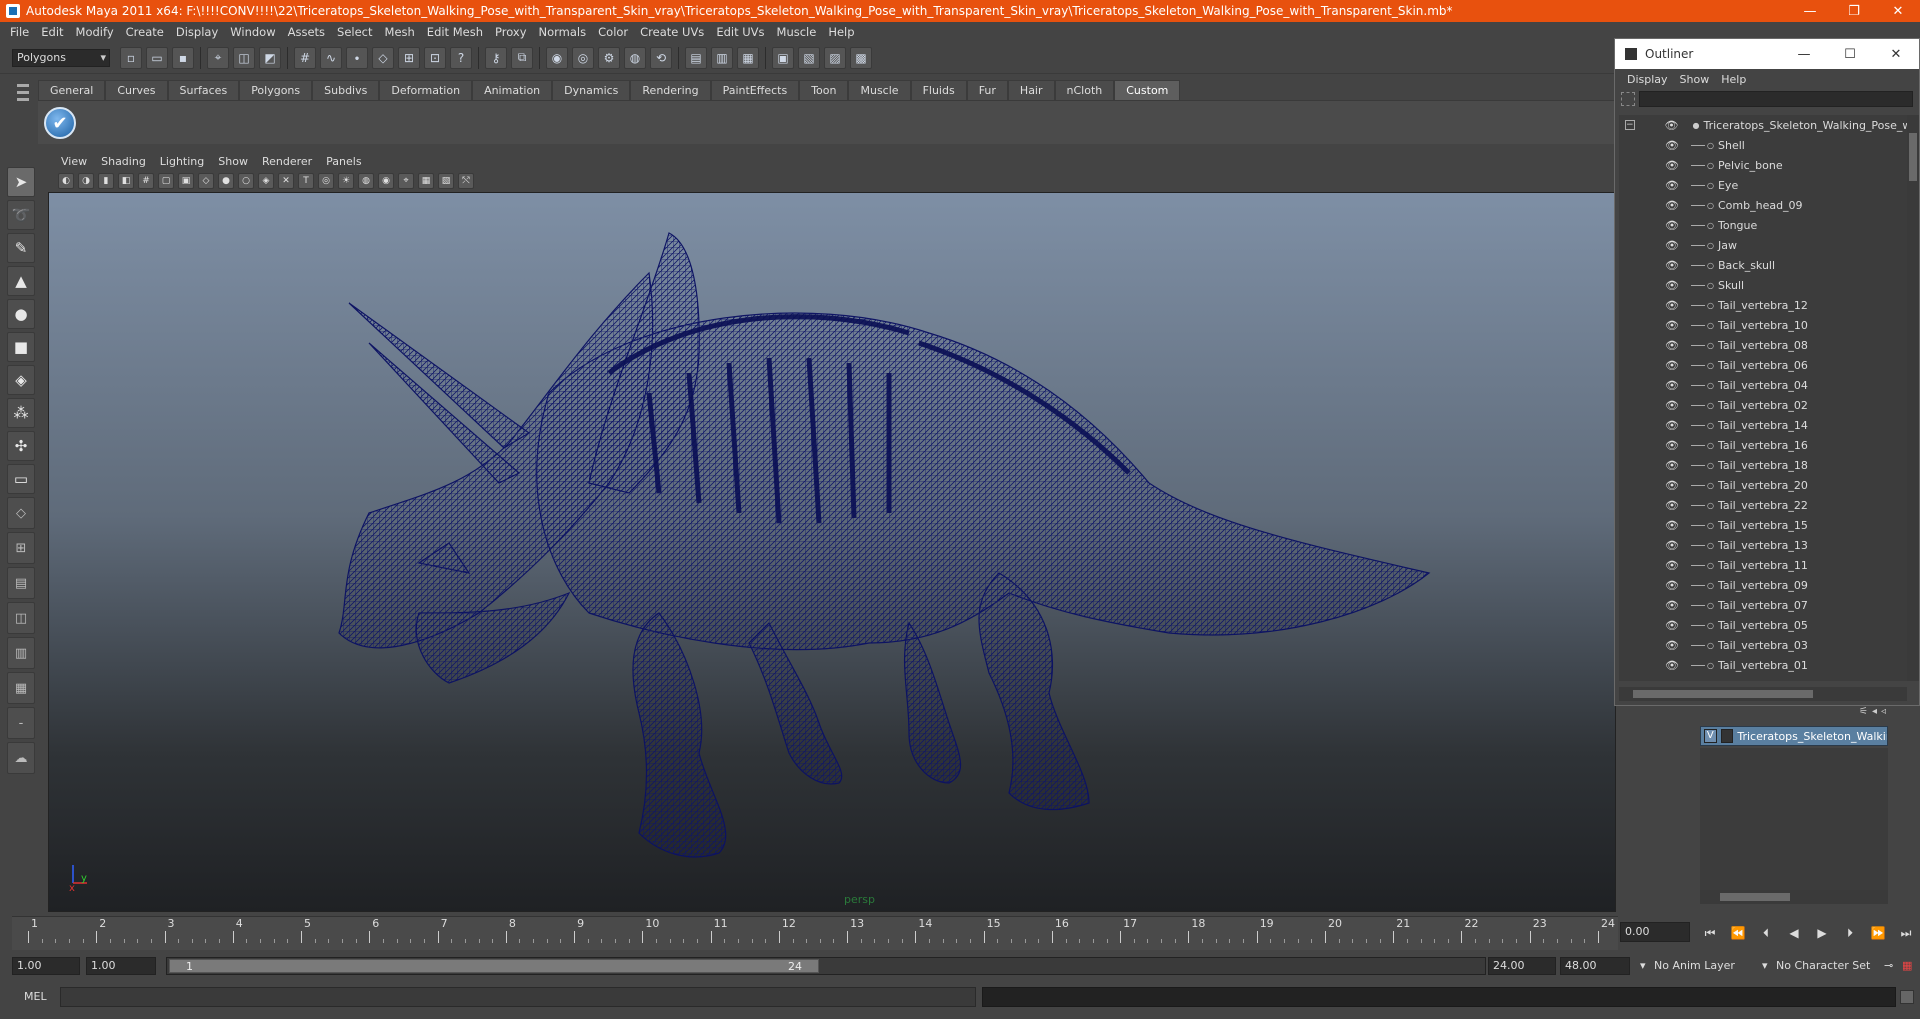 The width and height of the screenshot is (1920, 1019). Describe the element at coordinates (21, 548) in the screenshot. I see `four-view-layout-icon: ⊞` at that location.